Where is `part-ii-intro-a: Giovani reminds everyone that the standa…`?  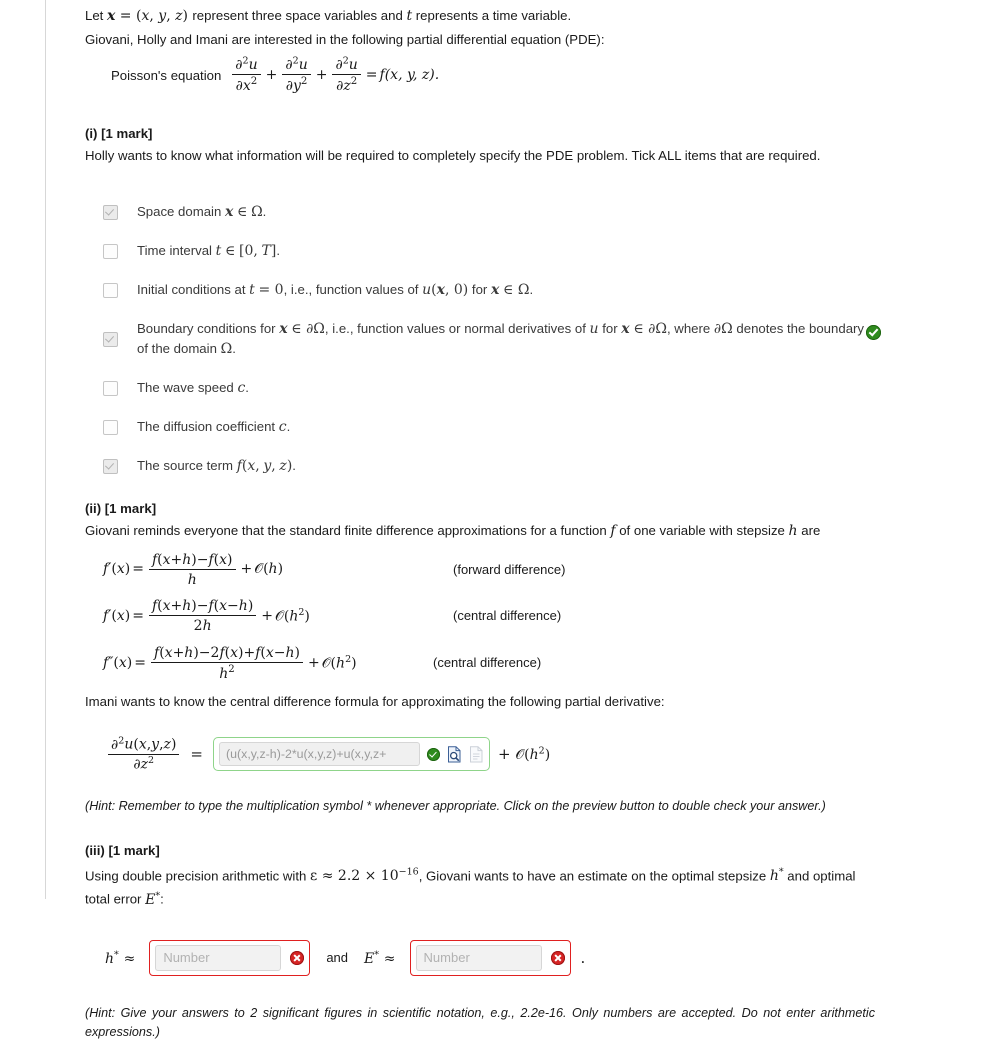
part-ii-intro-a: Giovani reminds everyone that the standa… is located at coordinates (348, 530).